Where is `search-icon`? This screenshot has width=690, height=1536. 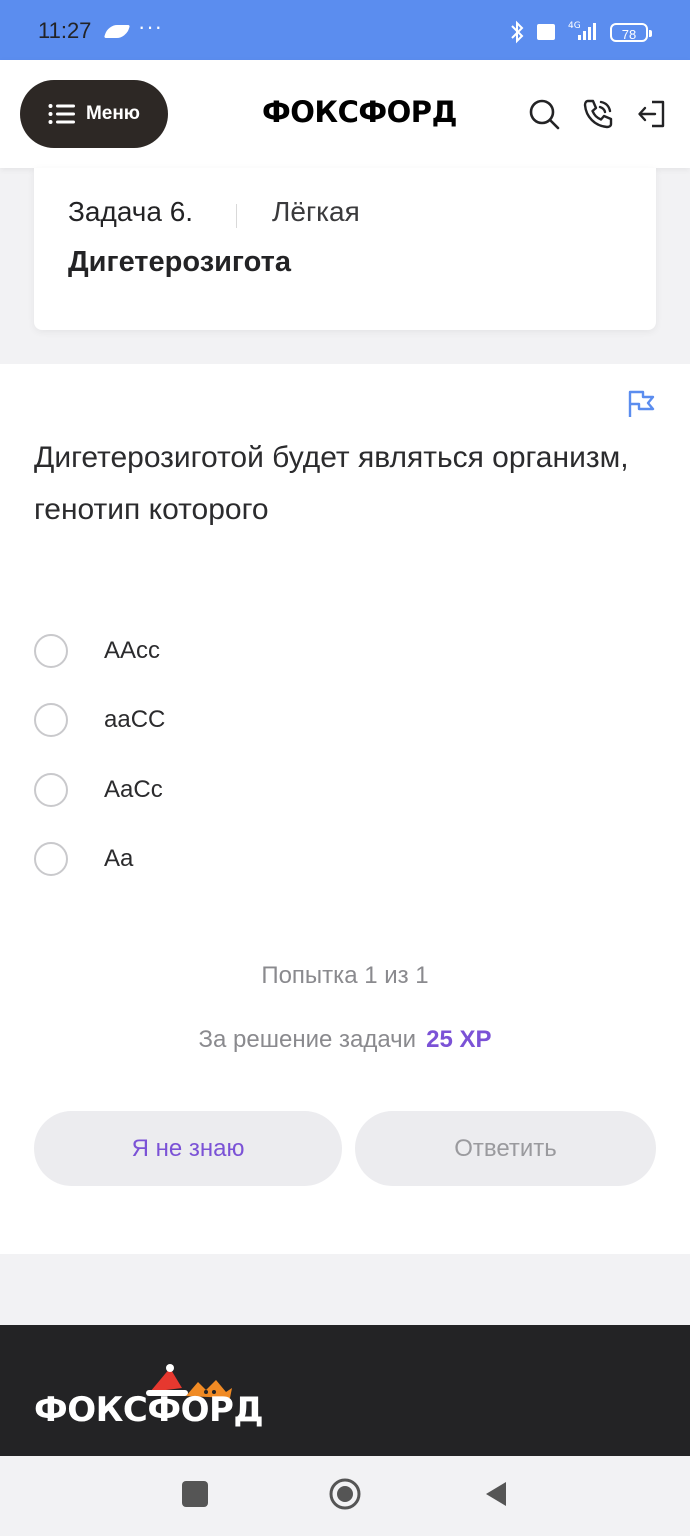
search-icon is located at coordinates (544, 114).